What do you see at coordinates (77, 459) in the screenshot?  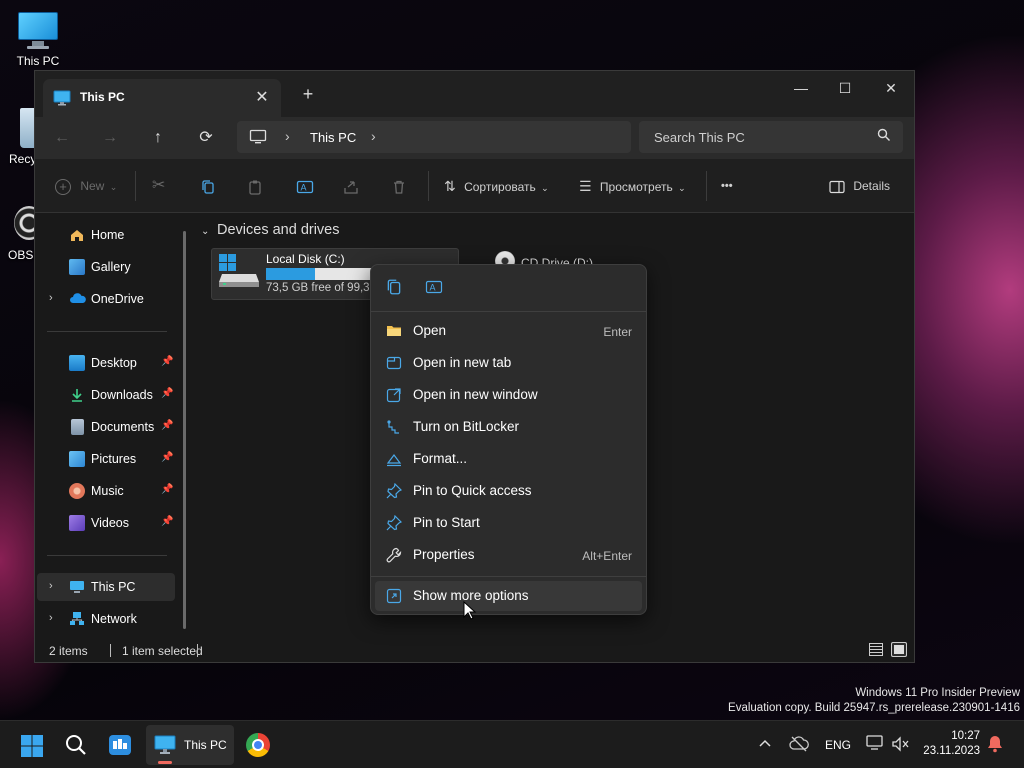 I see `pictures-icon` at bounding box center [77, 459].